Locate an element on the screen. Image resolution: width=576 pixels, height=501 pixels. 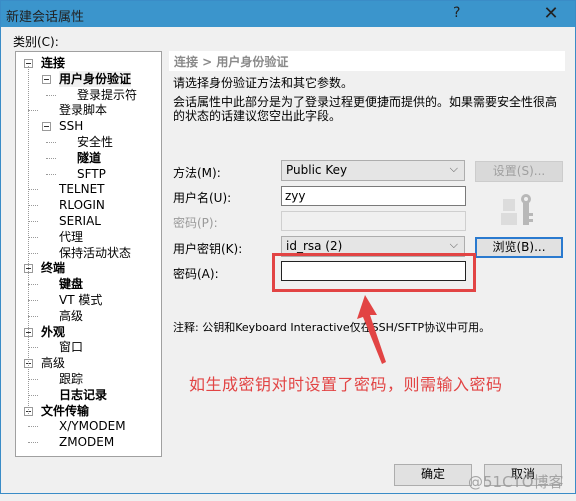
ok-button: 确定 is located at coordinates (433, 475).